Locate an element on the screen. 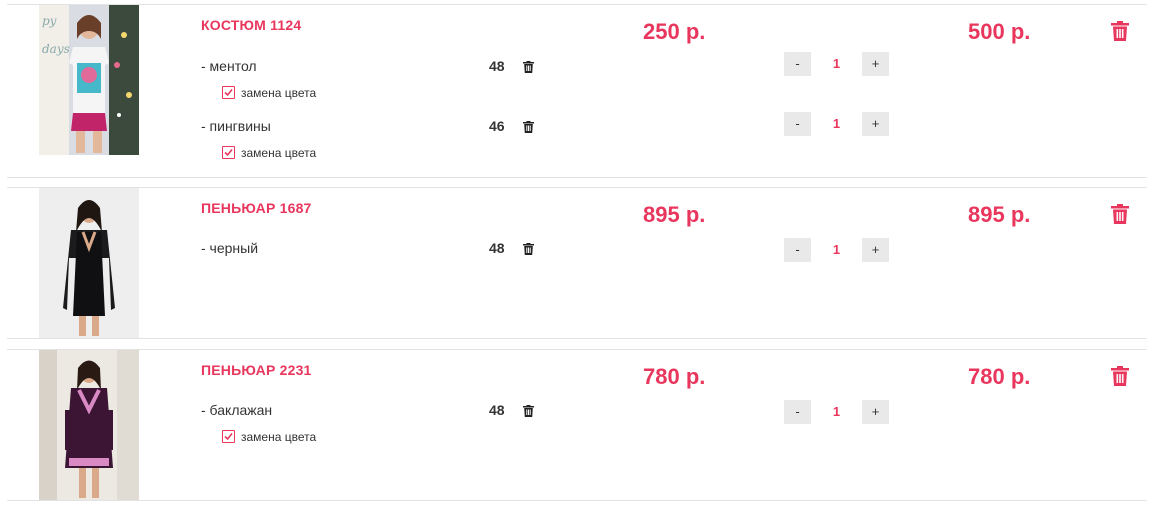 This screenshot has width=1167, height=507. variant-color: - пингвины is located at coordinates (236, 126).